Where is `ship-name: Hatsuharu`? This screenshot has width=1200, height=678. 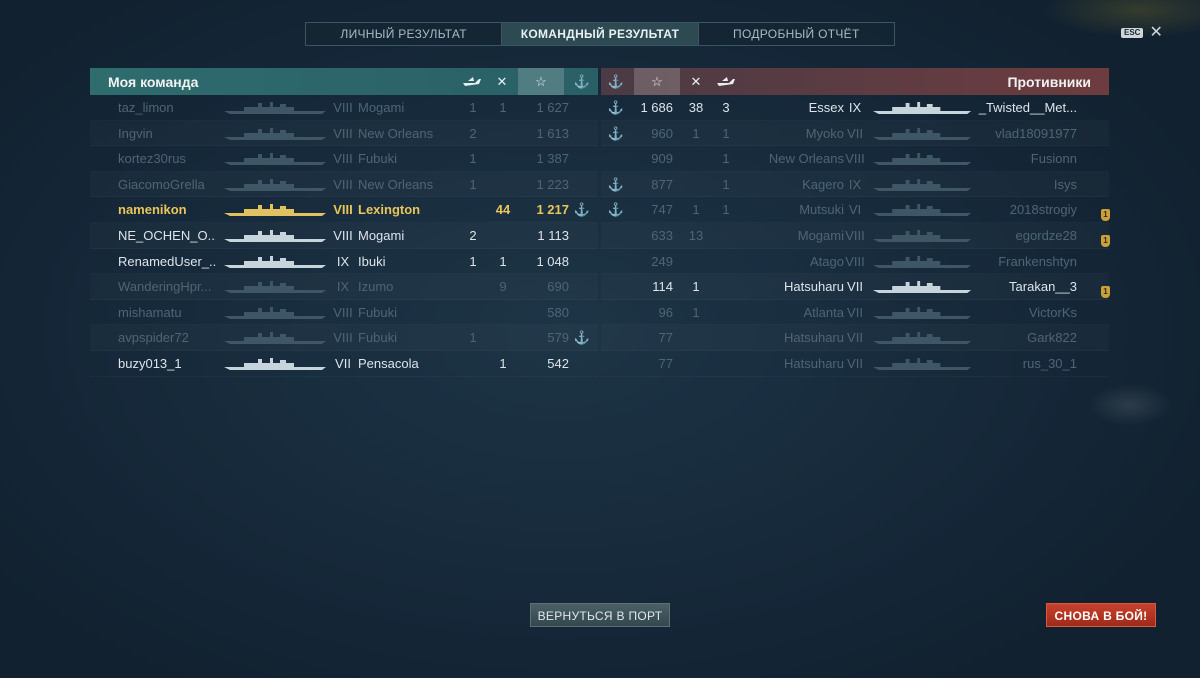
ship-name: Hatsuharu is located at coordinates (814, 338).